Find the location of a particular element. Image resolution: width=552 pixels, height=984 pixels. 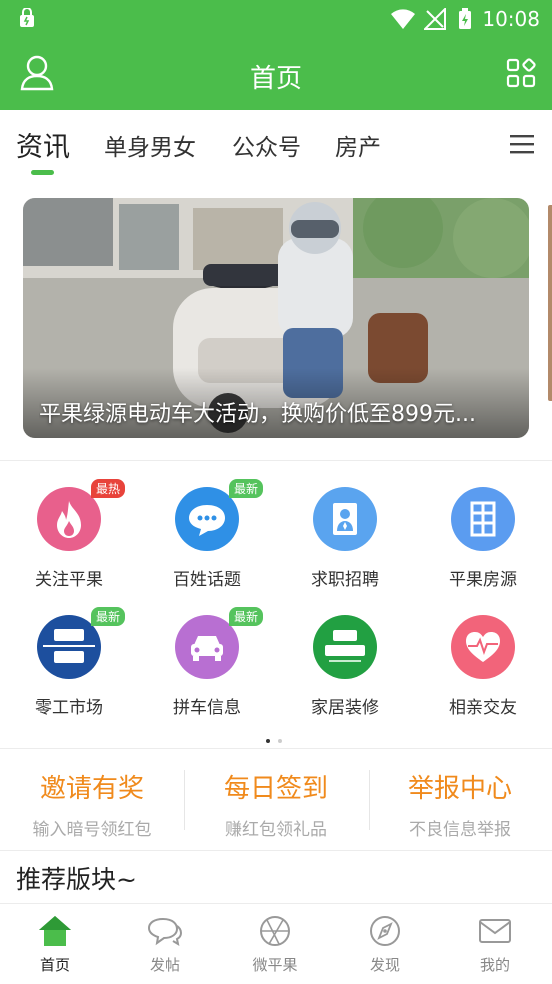

grid-item-home-decoration: 家居装修 is located at coordinates (345, 666).